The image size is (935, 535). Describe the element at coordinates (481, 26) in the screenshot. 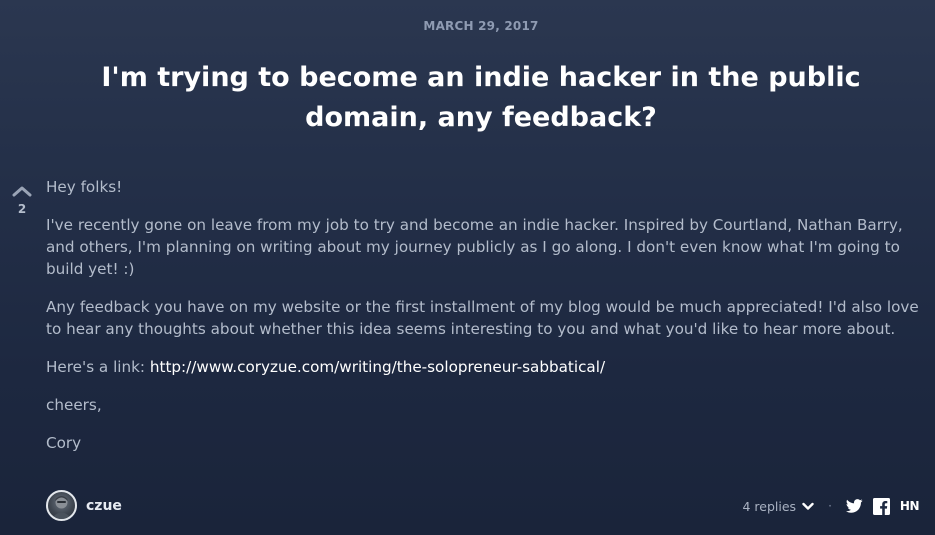

I see `post-date: MARCH 29, 2017` at that location.